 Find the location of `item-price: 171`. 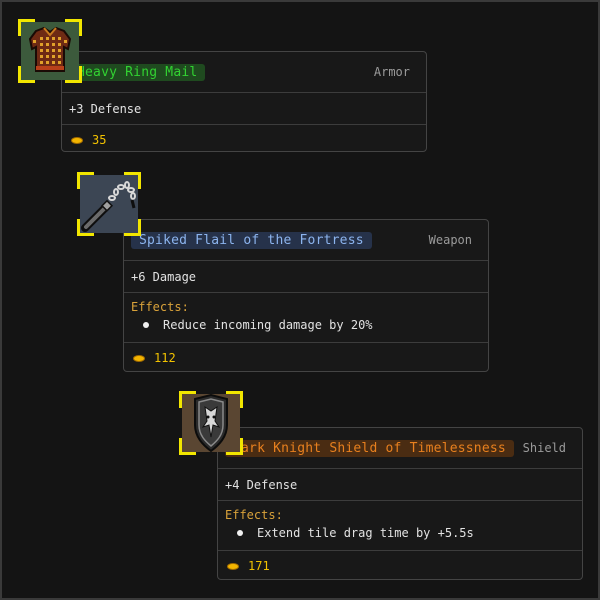

item-price: 171 is located at coordinates (400, 566).